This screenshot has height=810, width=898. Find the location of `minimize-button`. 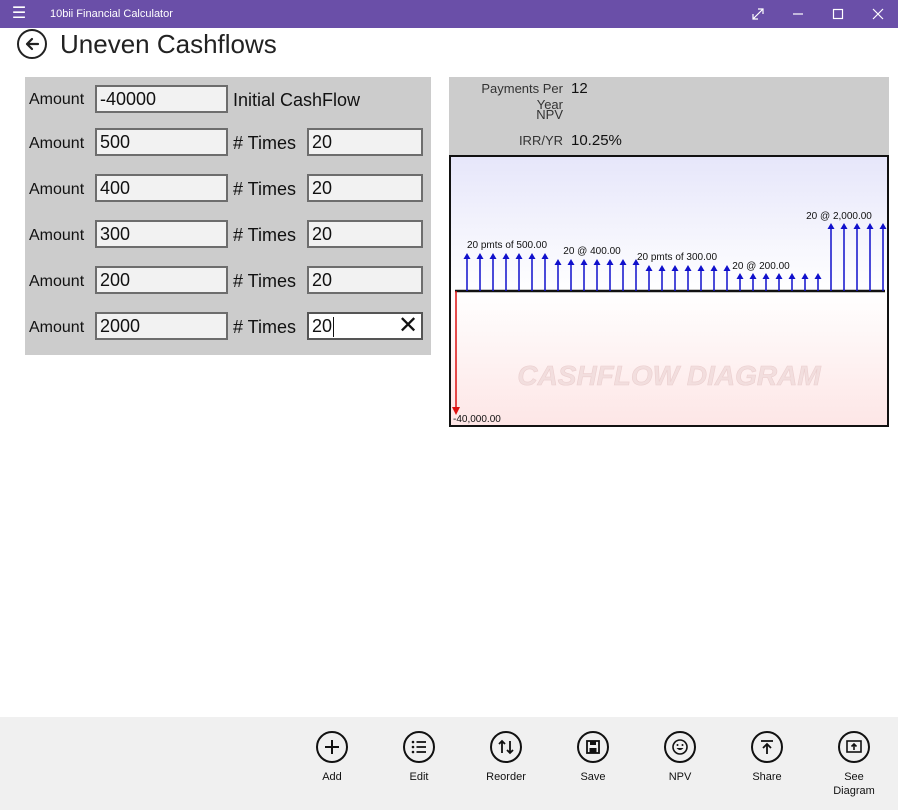

minimize-button is located at coordinates (798, 14).